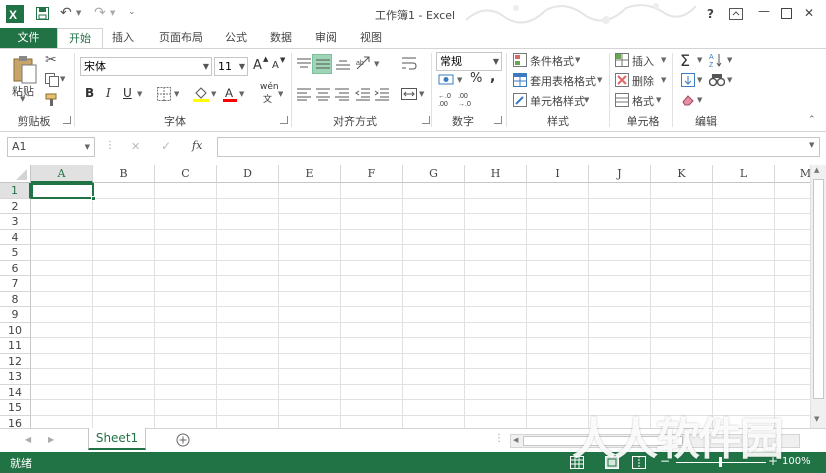  What do you see at coordinates (52, 100) in the screenshot?
I see `format-painter-icon` at bounding box center [52, 100].